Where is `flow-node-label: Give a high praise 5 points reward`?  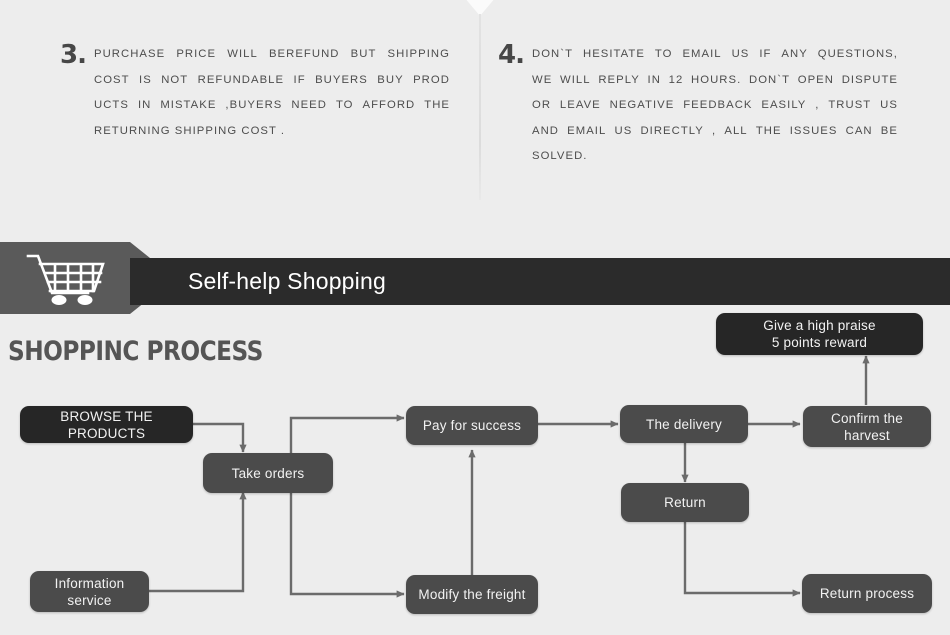
flow-node-label: Give a high praise 5 points reward is located at coordinates (819, 334).